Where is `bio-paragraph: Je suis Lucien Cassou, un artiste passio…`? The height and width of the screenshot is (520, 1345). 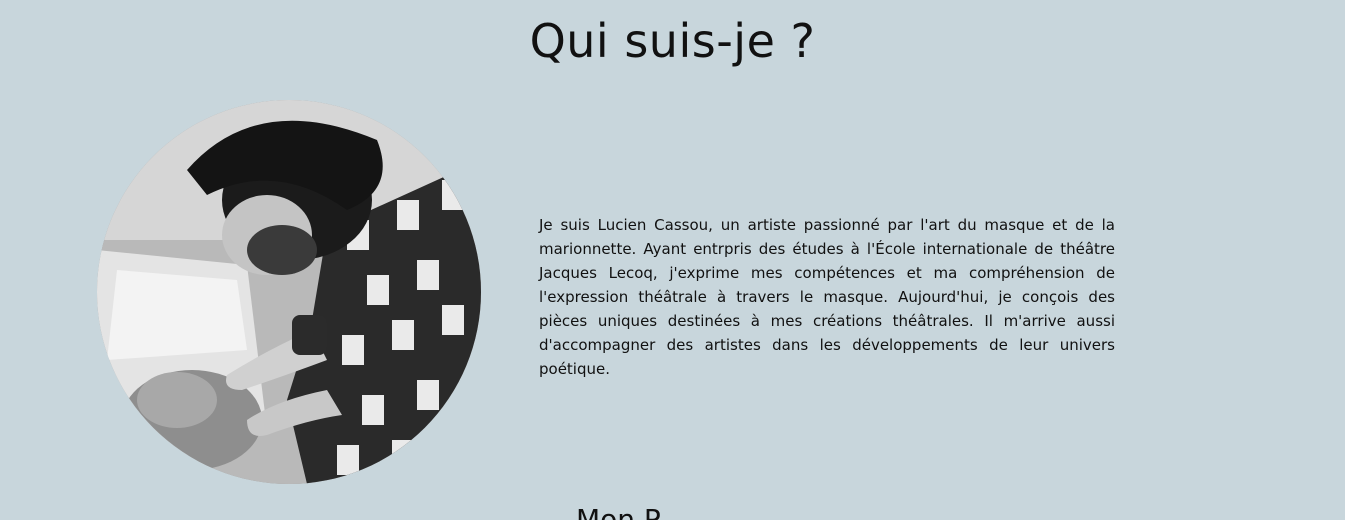
bio-paragraph: Je suis Lucien Cassou, un artiste passio… is located at coordinates (827, 297).